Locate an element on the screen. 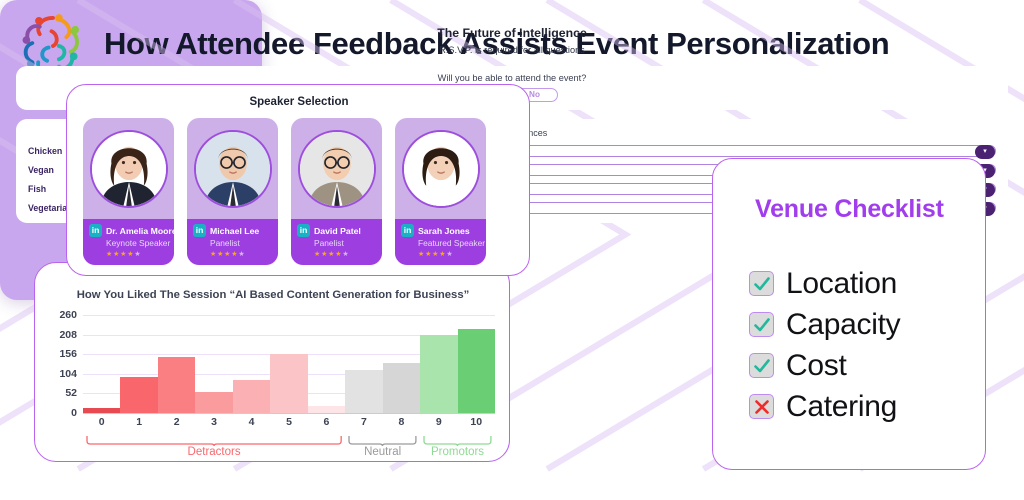 The height and width of the screenshot is (500, 1024). chart-x-tick: 2 is located at coordinates (176, 422).